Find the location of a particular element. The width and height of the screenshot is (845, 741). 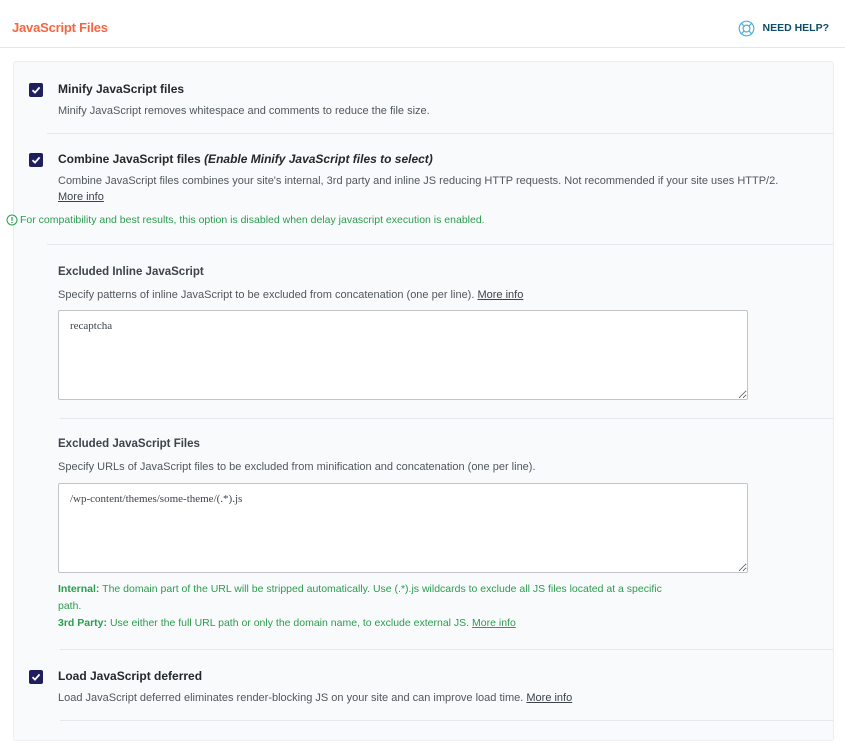

third-party-hint-label: 3rd Party: is located at coordinates (83, 623).